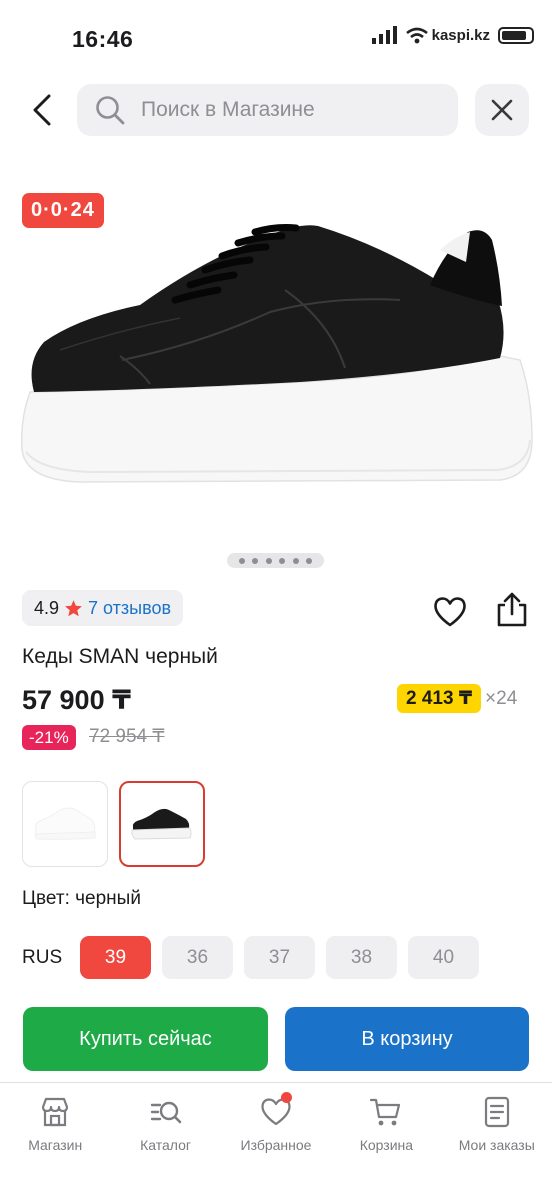 Image resolution: width=552 pixels, height=1200 pixels. Describe the element at coordinates (439, 698) in the screenshot. I see `installment-amount: 2 413 ₸` at that location.